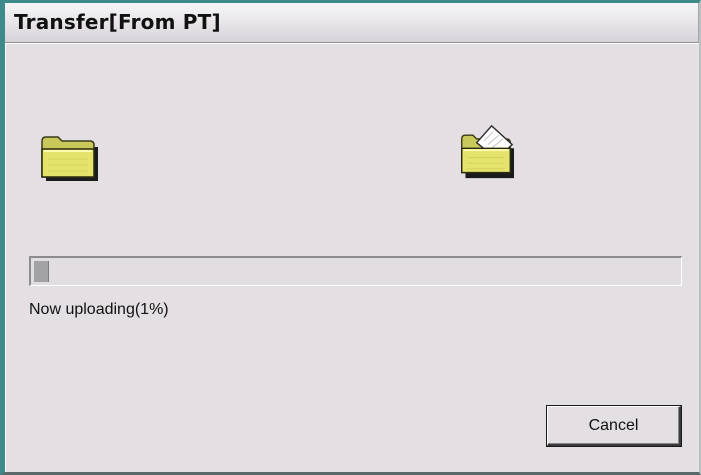 The height and width of the screenshot is (475, 701). Describe the element at coordinates (117, 22) in the screenshot. I see `dialog-title: Transfer[From PT]` at that location.